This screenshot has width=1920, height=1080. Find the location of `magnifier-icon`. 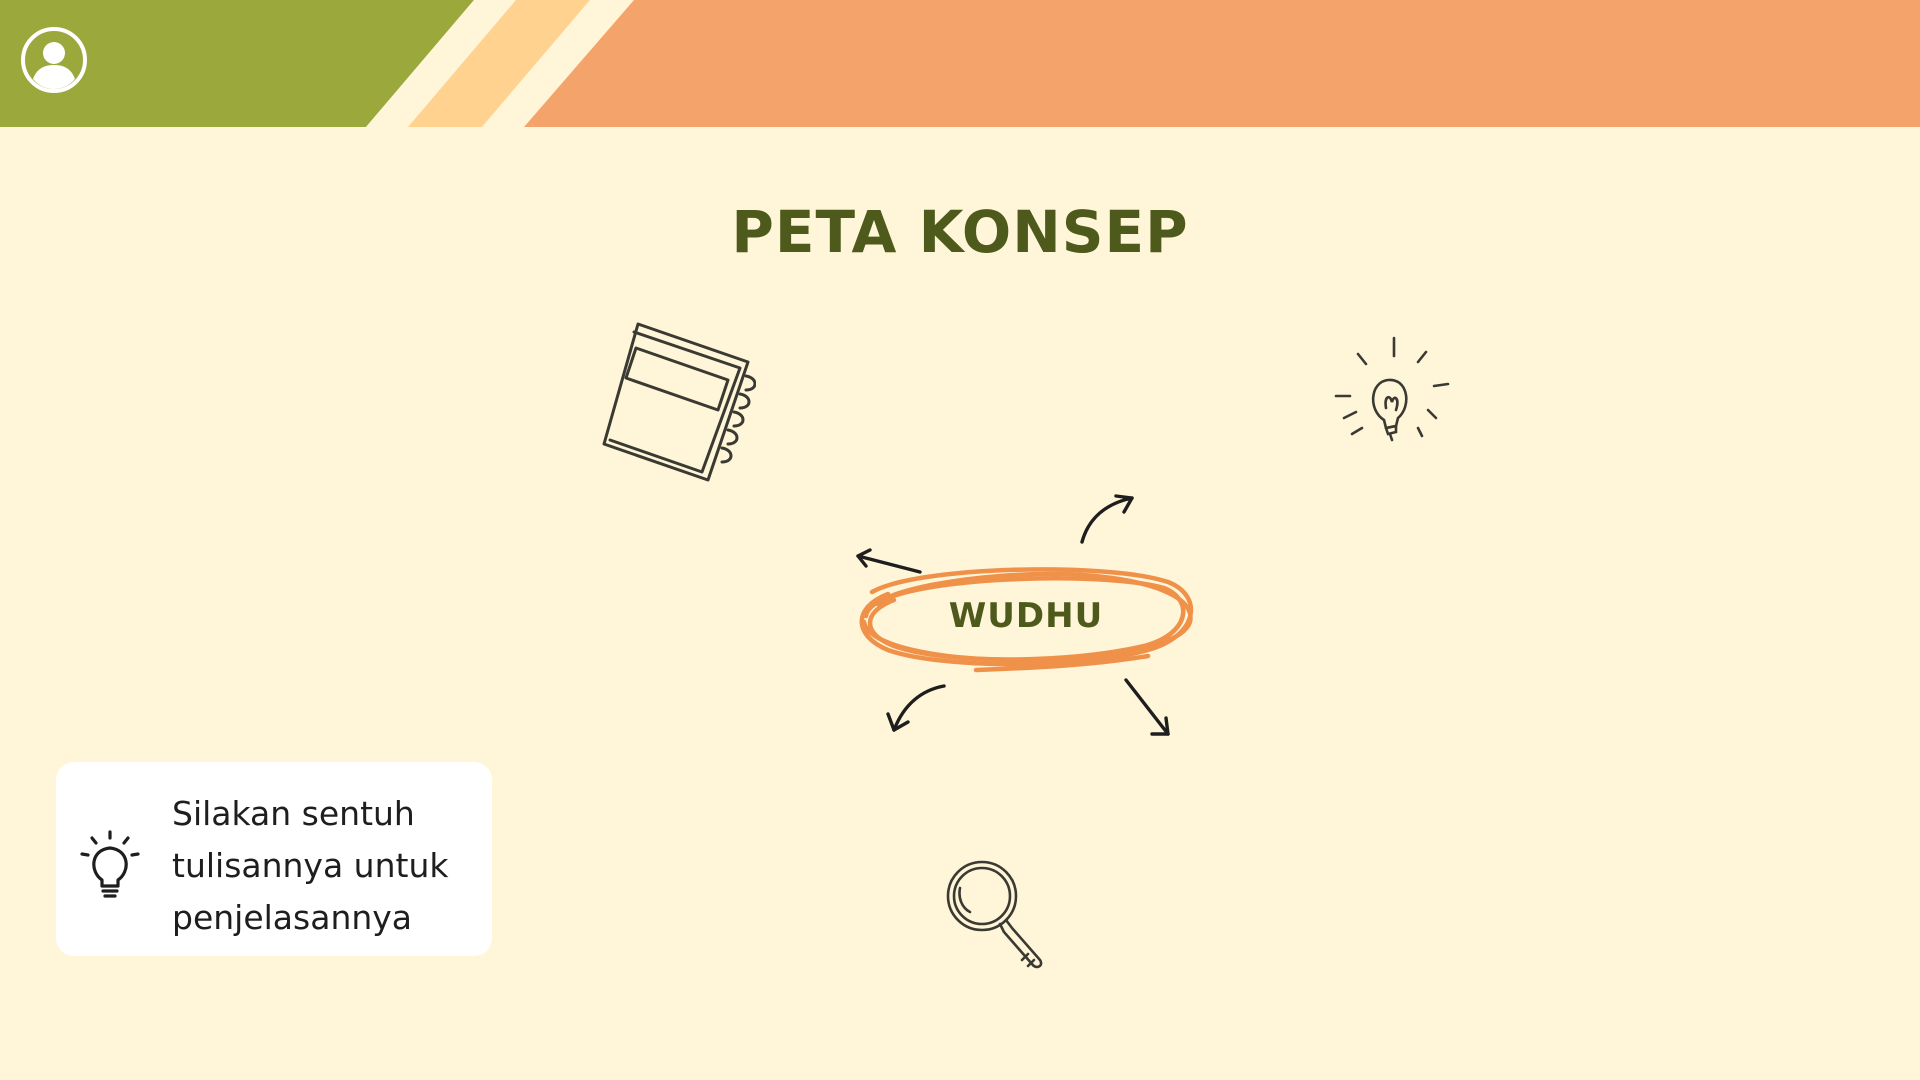

magnifier-icon is located at coordinates (994, 914).